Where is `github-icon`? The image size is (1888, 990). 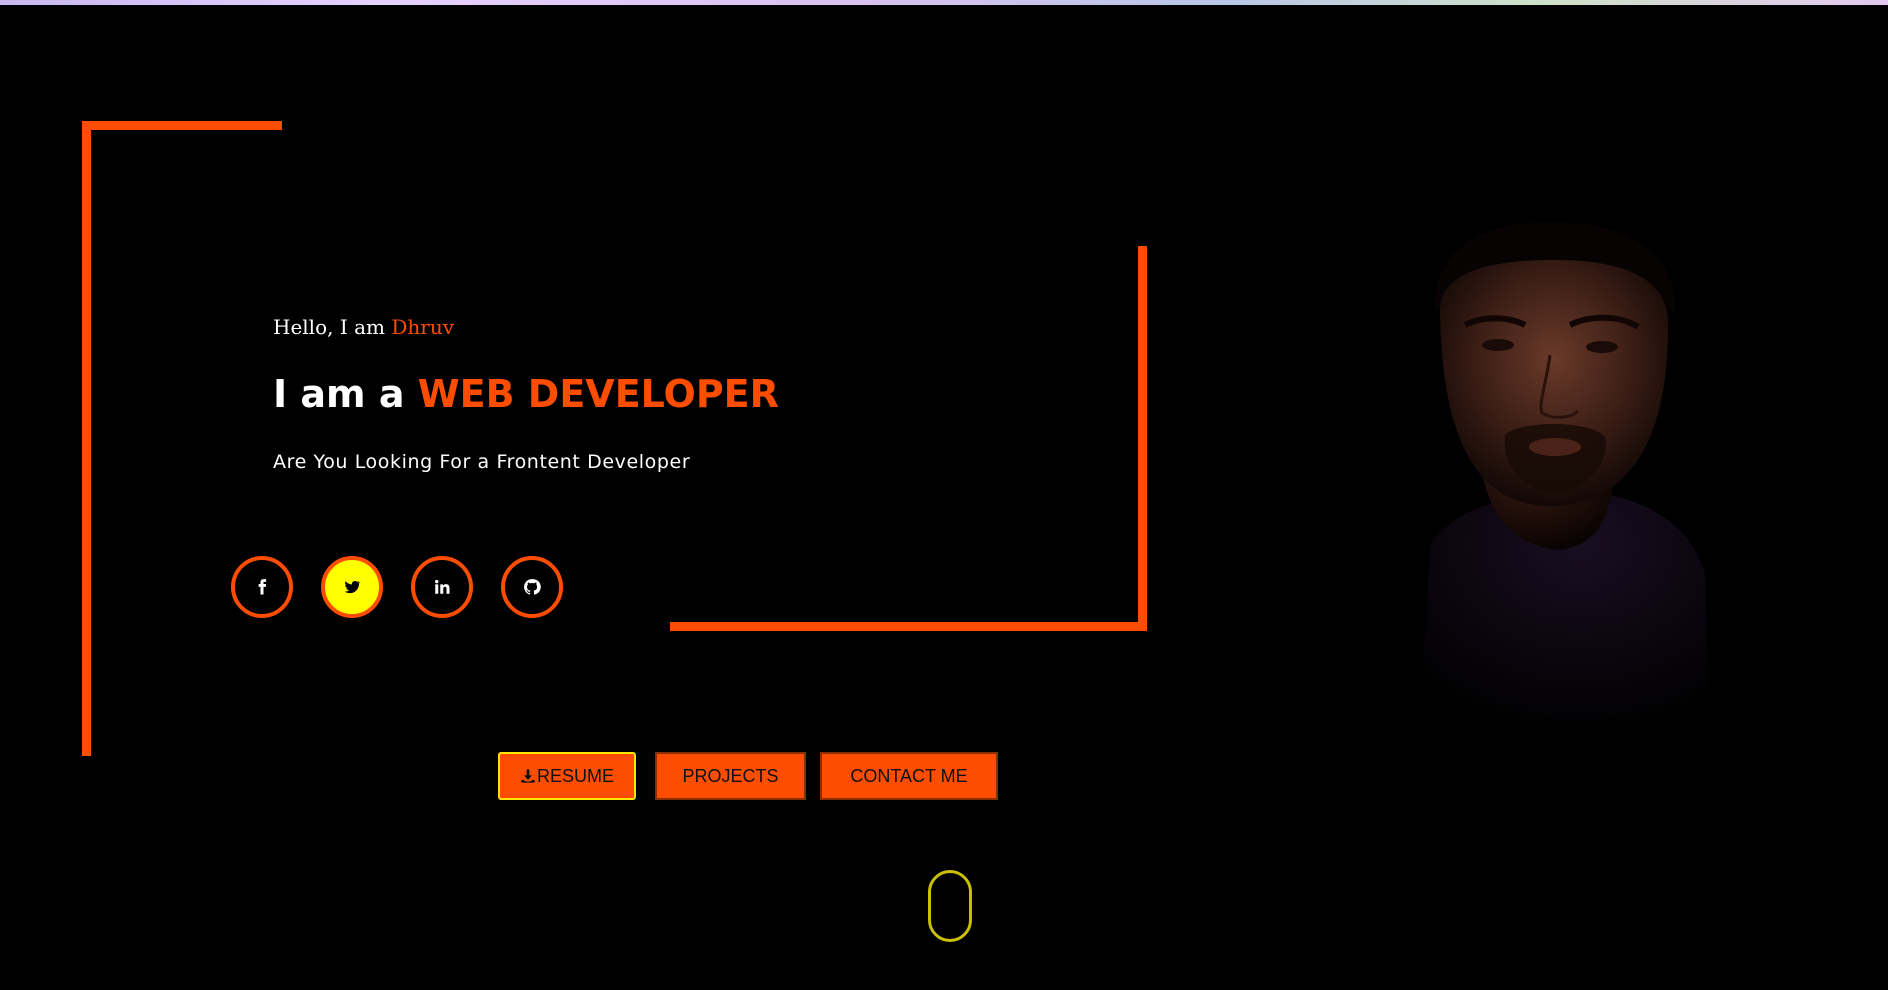
github-icon is located at coordinates (532, 587).